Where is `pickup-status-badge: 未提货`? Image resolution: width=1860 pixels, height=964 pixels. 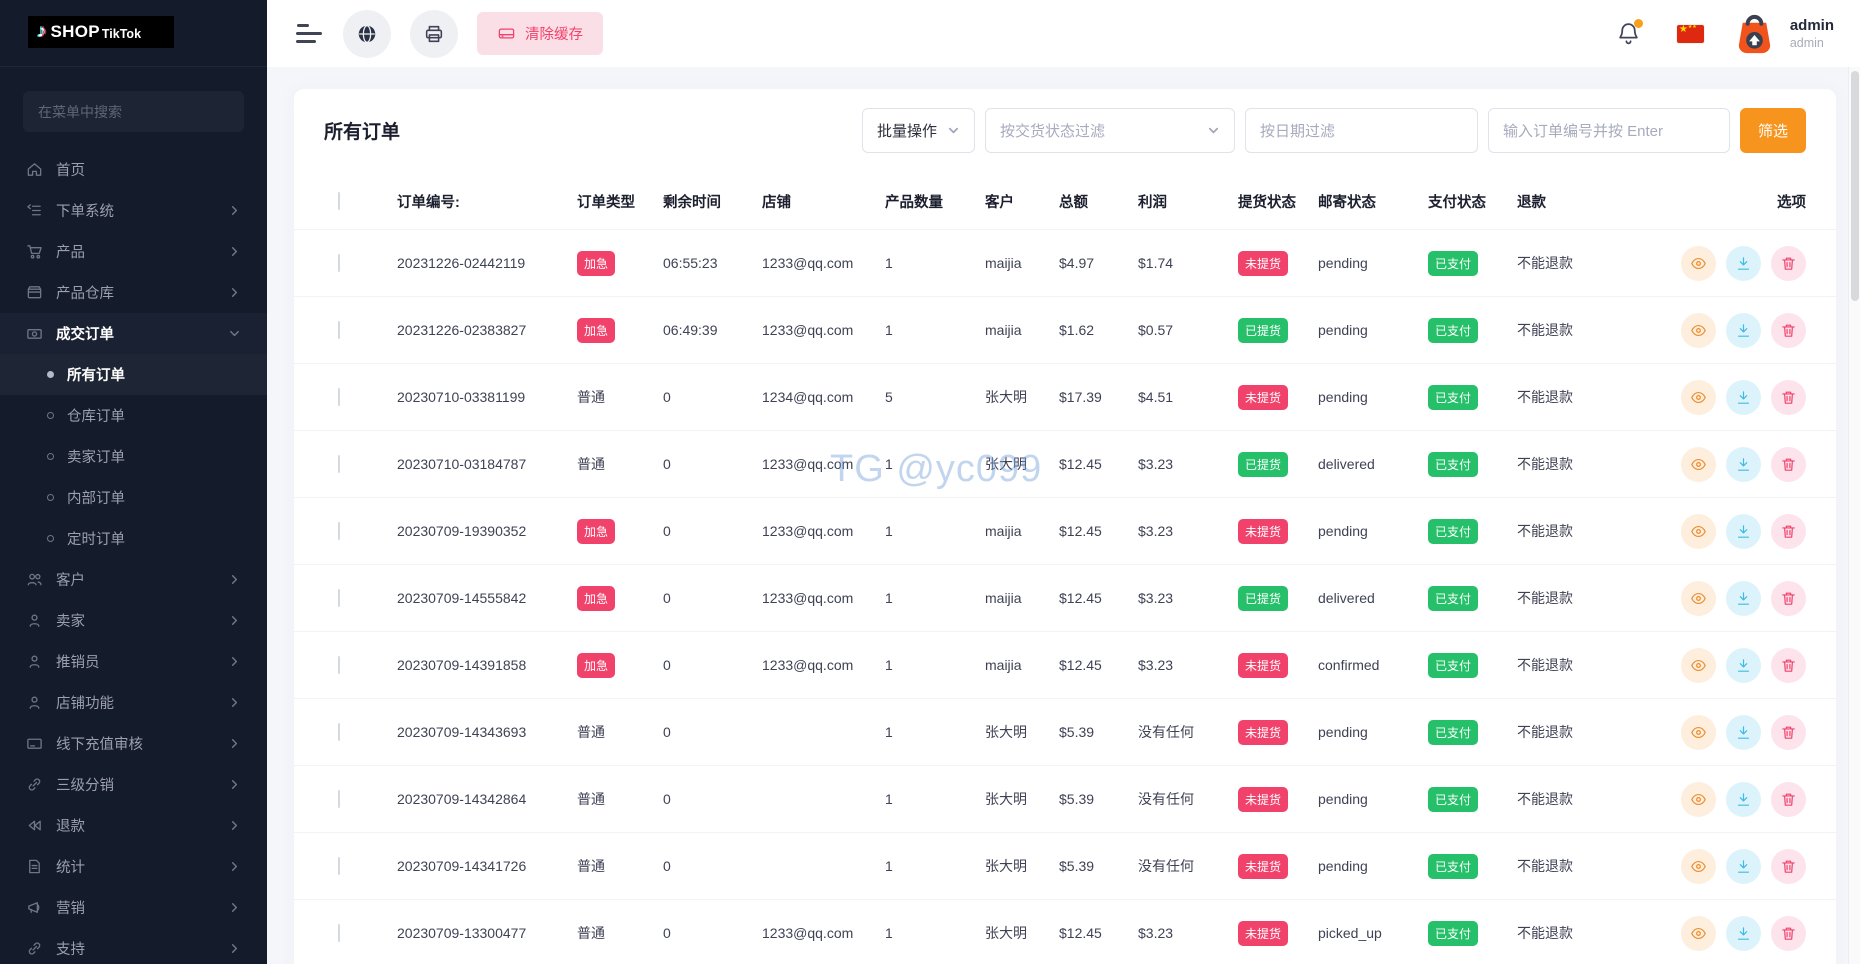 pickup-status-badge: 未提货 is located at coordinates (1263, 665).